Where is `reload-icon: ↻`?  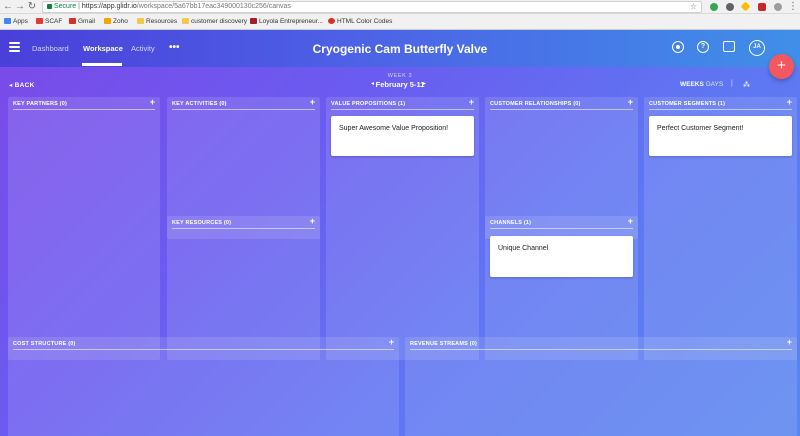 reload-icon: ↻ is located at coordinates (32, 7).